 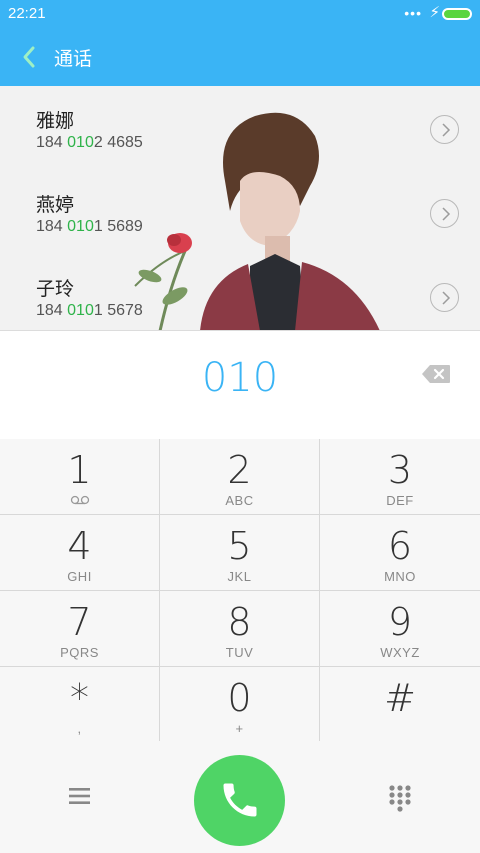 What do you see at coordinates (80, 500) in the screenshot?
I see `voicemail-icon` at bounding box center [80, 500].